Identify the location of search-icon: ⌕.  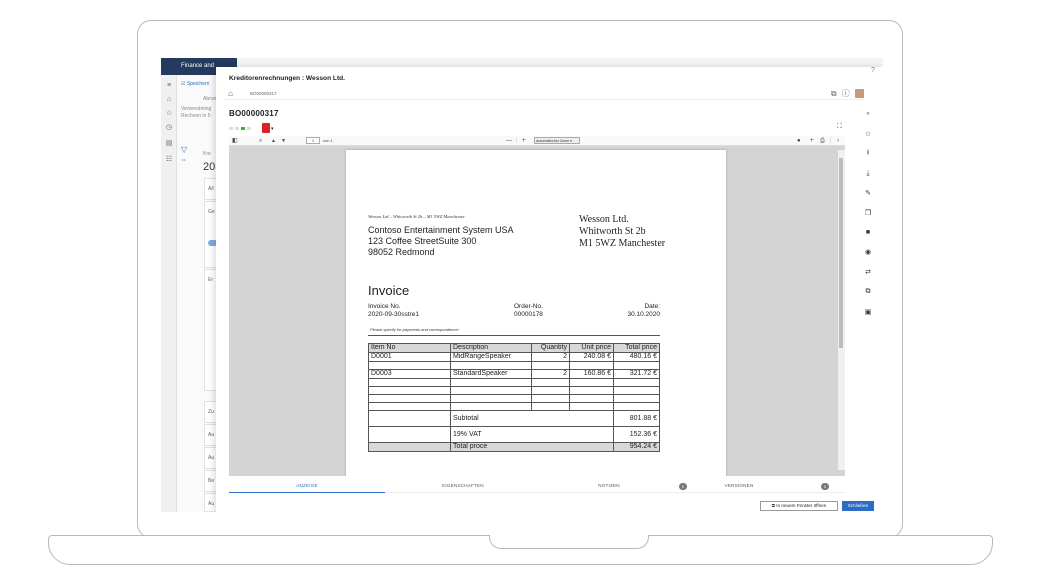
(260, 141).